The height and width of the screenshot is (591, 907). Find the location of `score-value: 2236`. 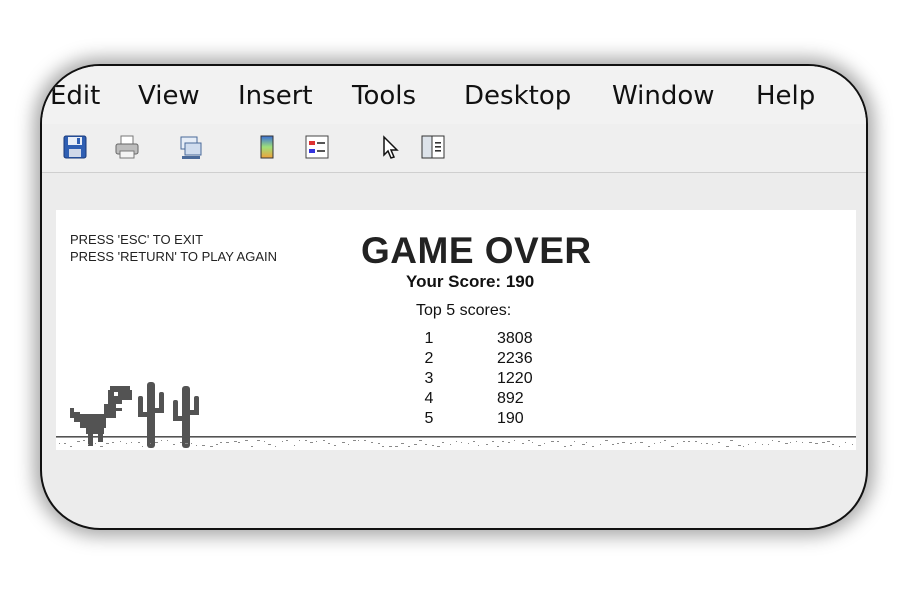

score-value: 2236 is located at coordinates (515, 358).